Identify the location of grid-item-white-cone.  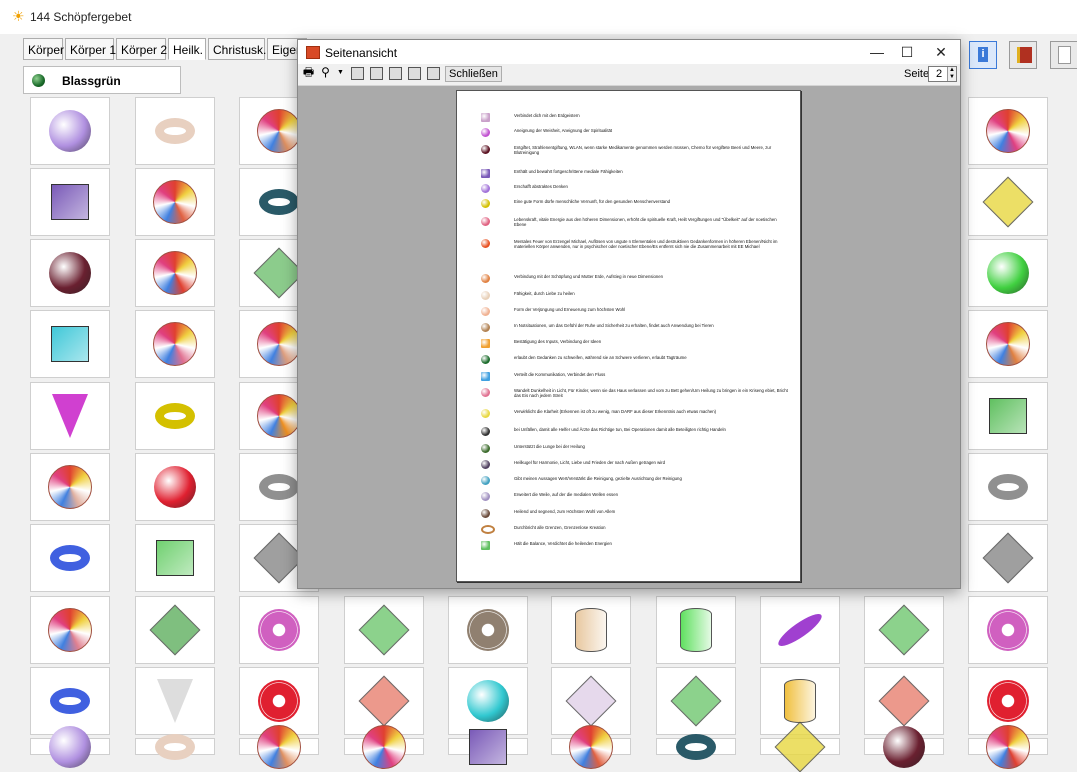
(175, 701).